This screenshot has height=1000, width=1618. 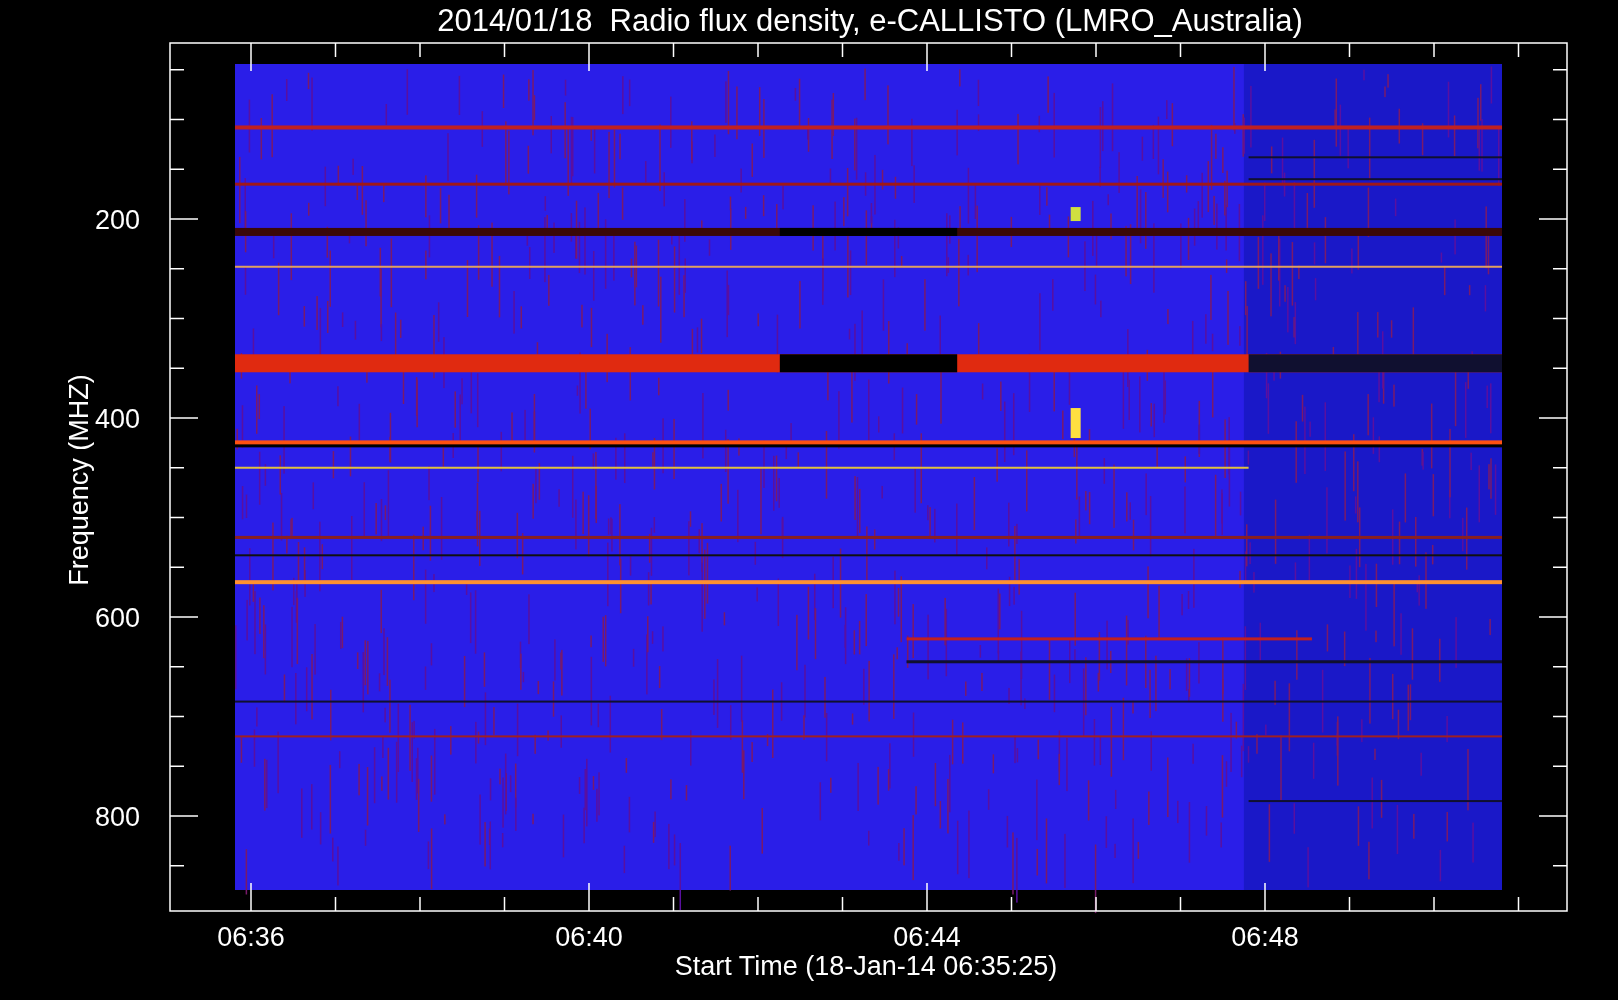 What do you see at coordinates (927, 937) in the screenshot?
I see `x-tick-label: 06:44` at bounding box center [927, 937].